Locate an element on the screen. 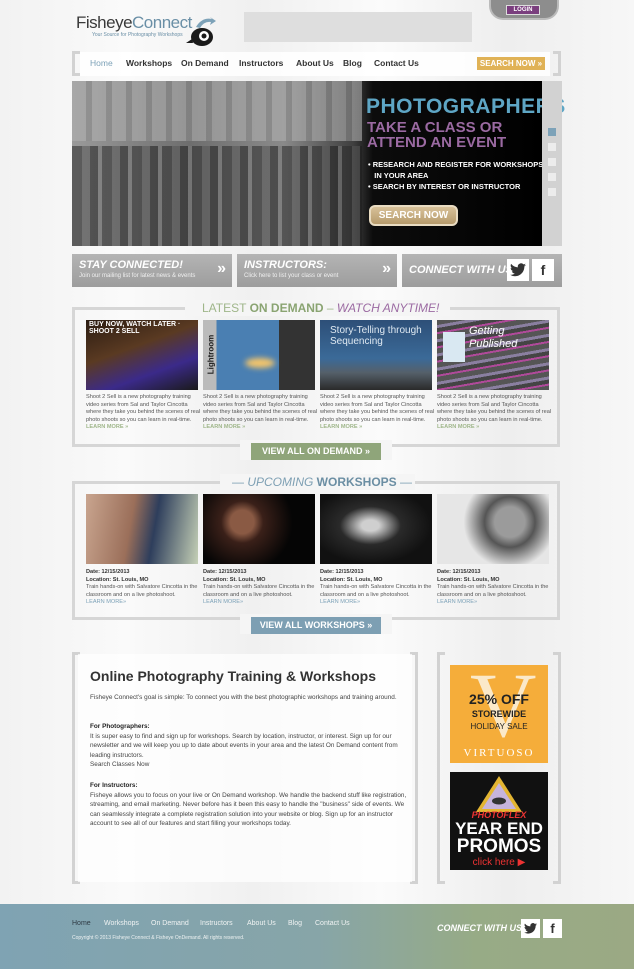 The height and width of the screenshot is (969, 634). ads-bracket-right is located at coordinates (557, 768).